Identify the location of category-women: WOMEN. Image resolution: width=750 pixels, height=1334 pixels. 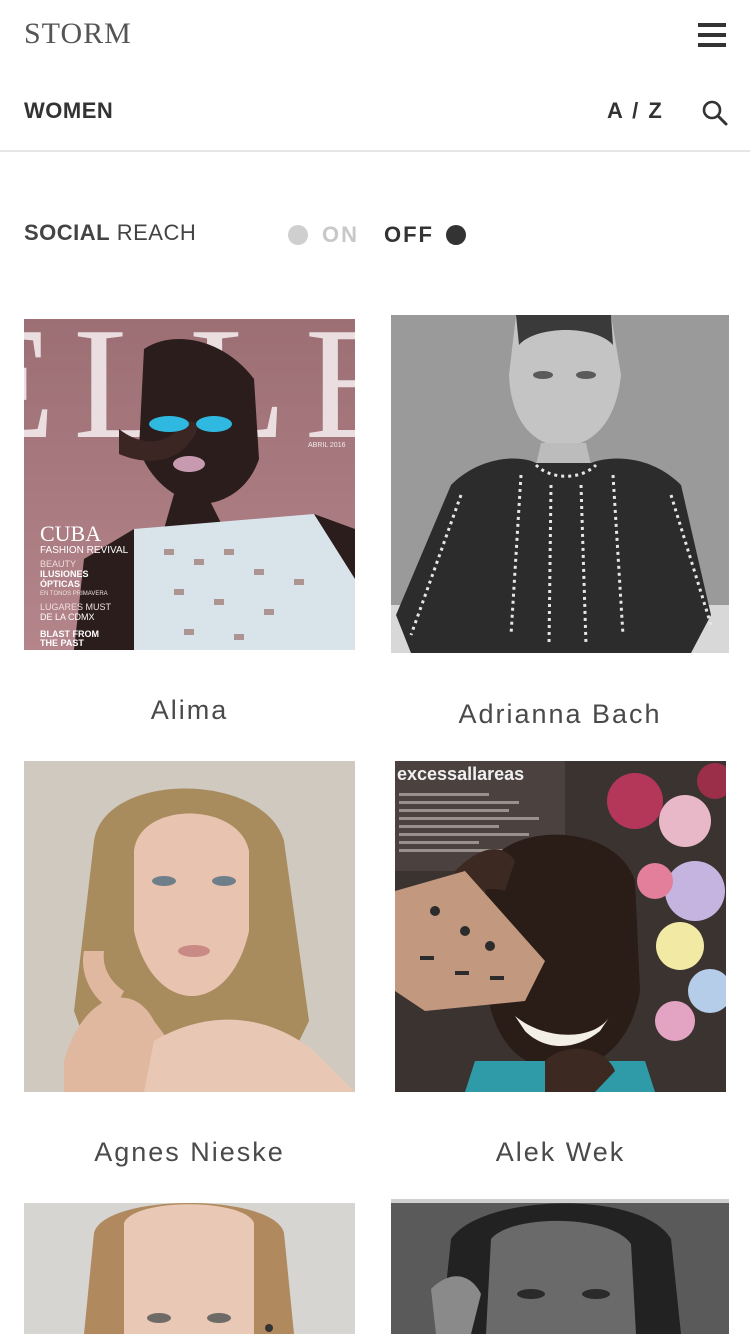
(68, 111).